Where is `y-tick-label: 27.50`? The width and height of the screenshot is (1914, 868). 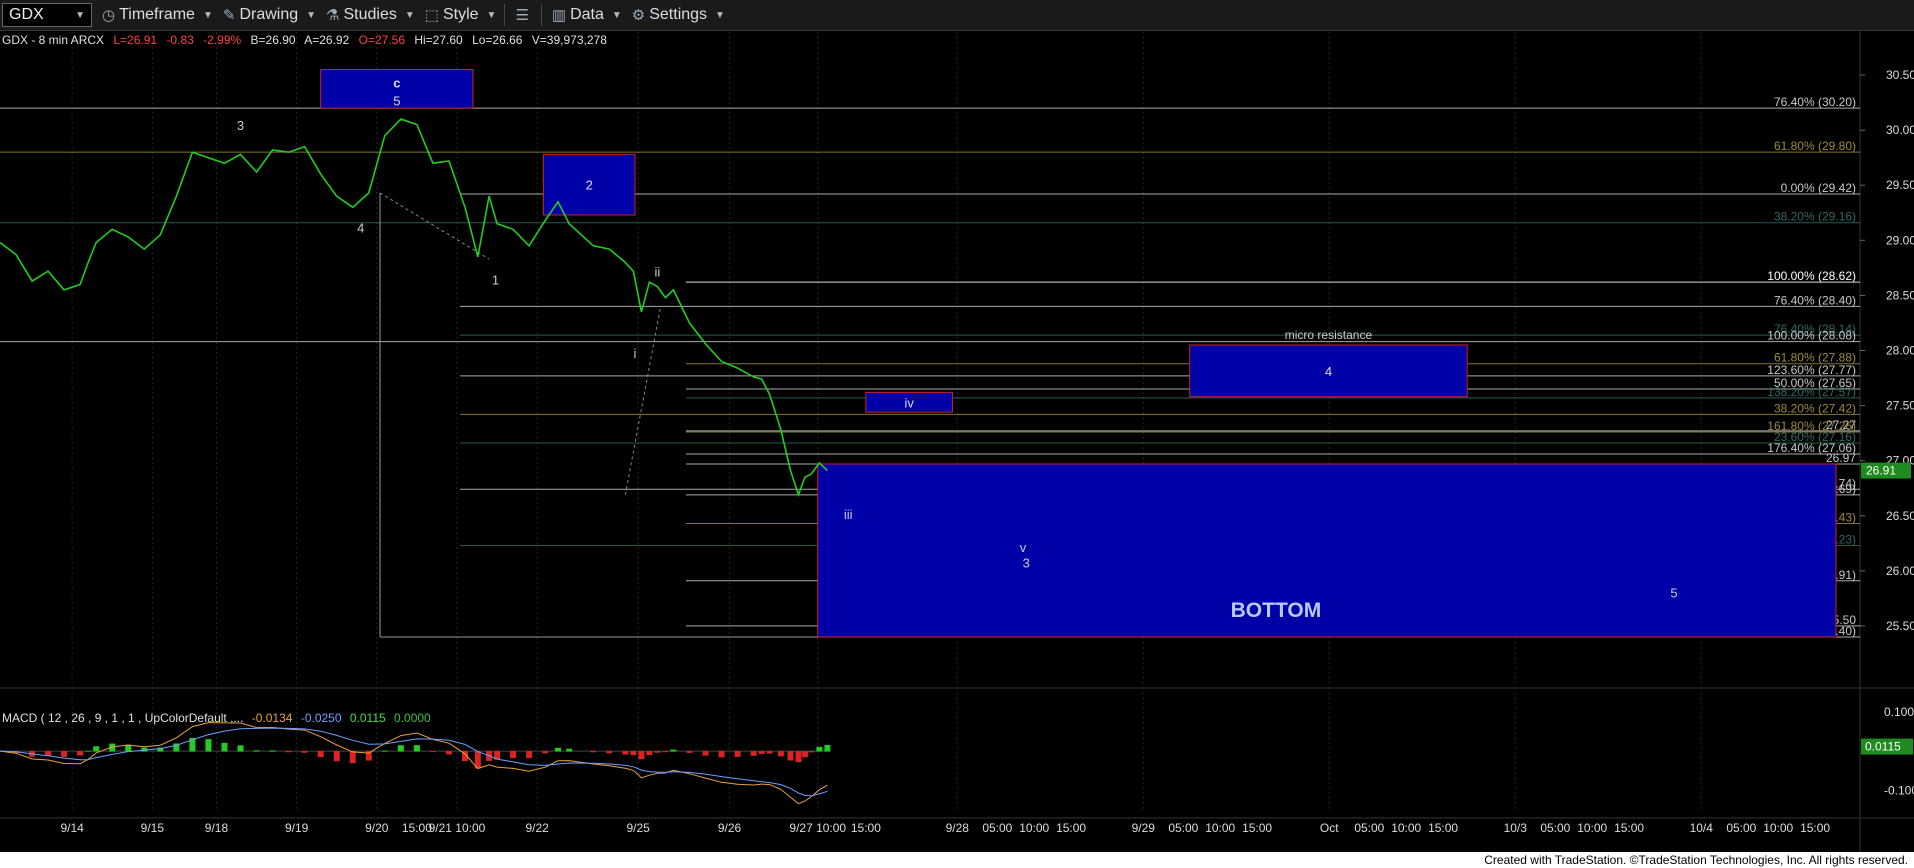
y-tick-label: 27.50 is located at coordinates (1900, 406).